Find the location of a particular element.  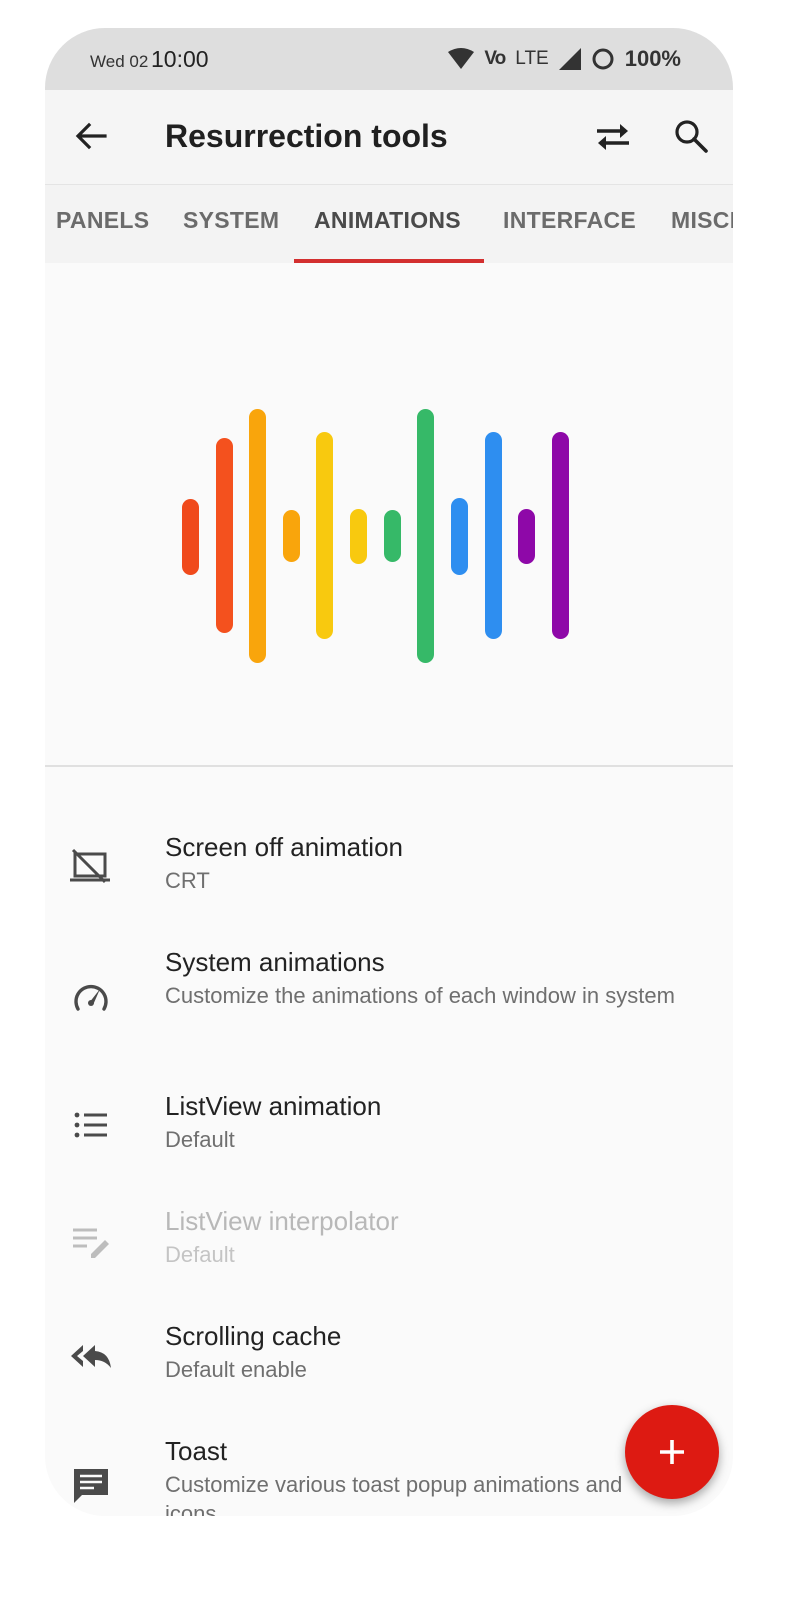

setting-title: ListView interpolator is located at coordinates (282, 1221).